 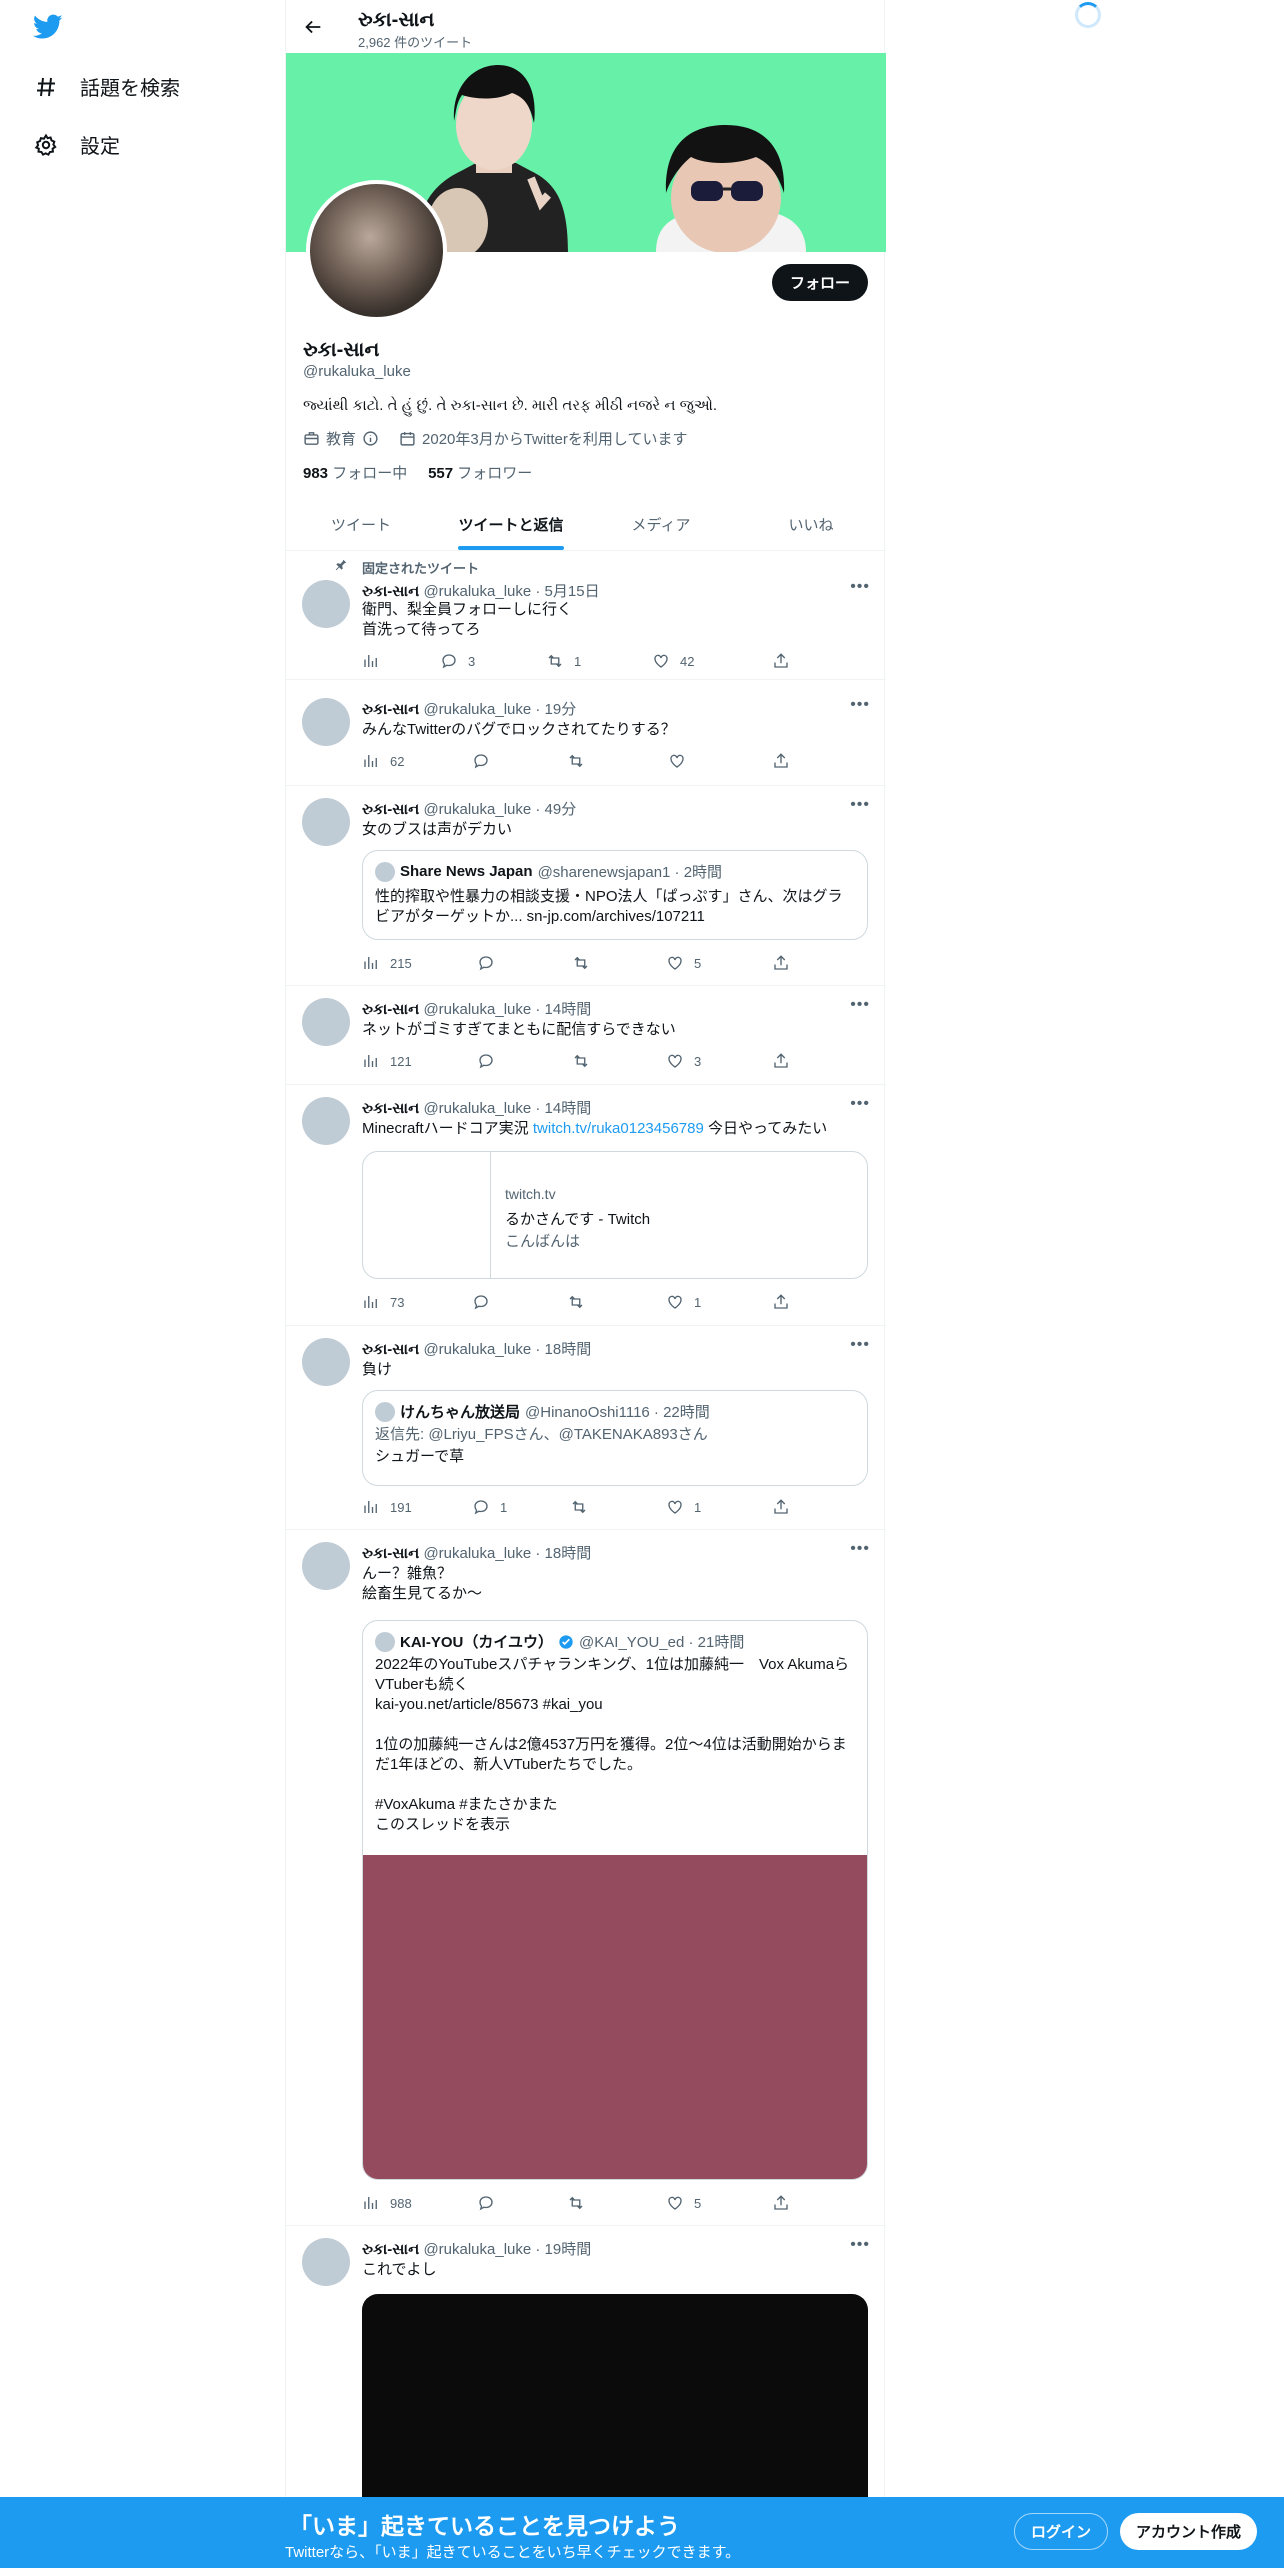 I want to click on tweet-link: twitch.tv/ruka0123456789, so click(x=618, y=1128).